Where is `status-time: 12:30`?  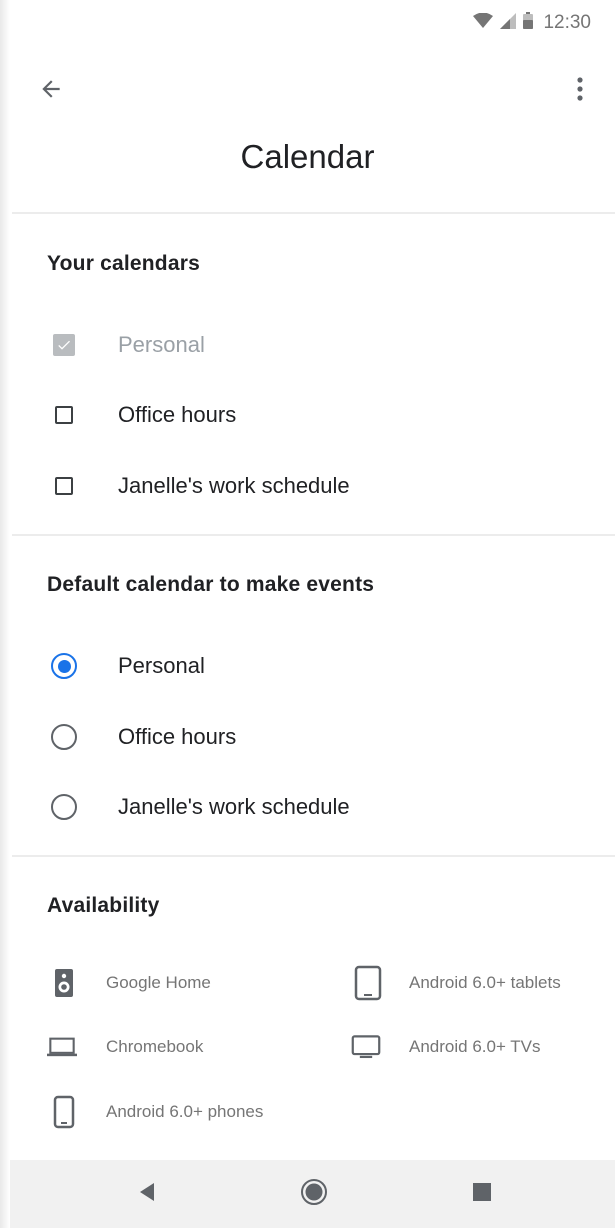 status-time: 12:30 is located at coordinates (567, 22).